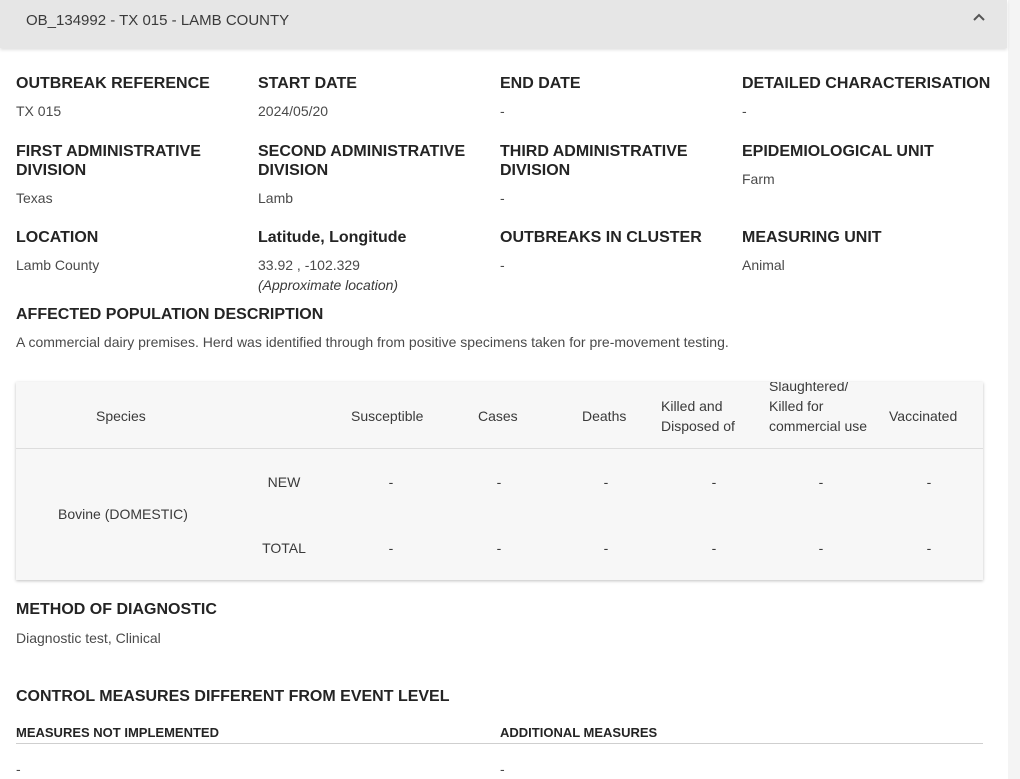  I want to click on cell-total-cases: -, so click(499, 548).